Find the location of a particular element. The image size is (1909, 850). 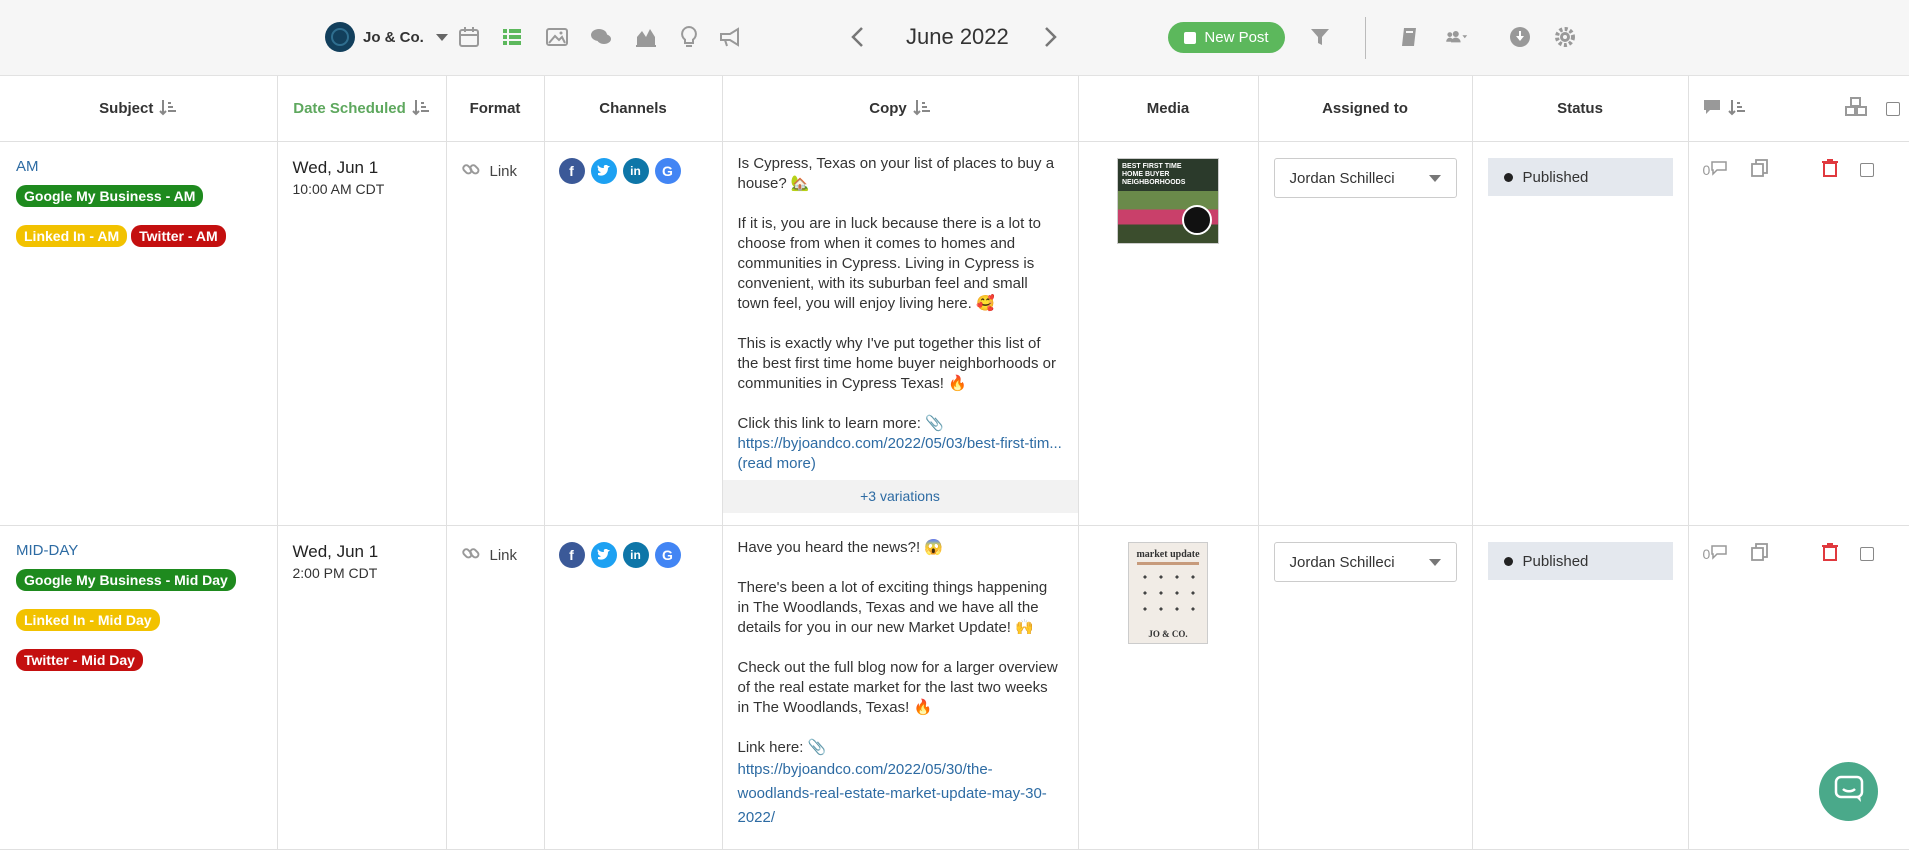

col-header-assigned-to: Assigned to is located at coordinates (1365, 109).